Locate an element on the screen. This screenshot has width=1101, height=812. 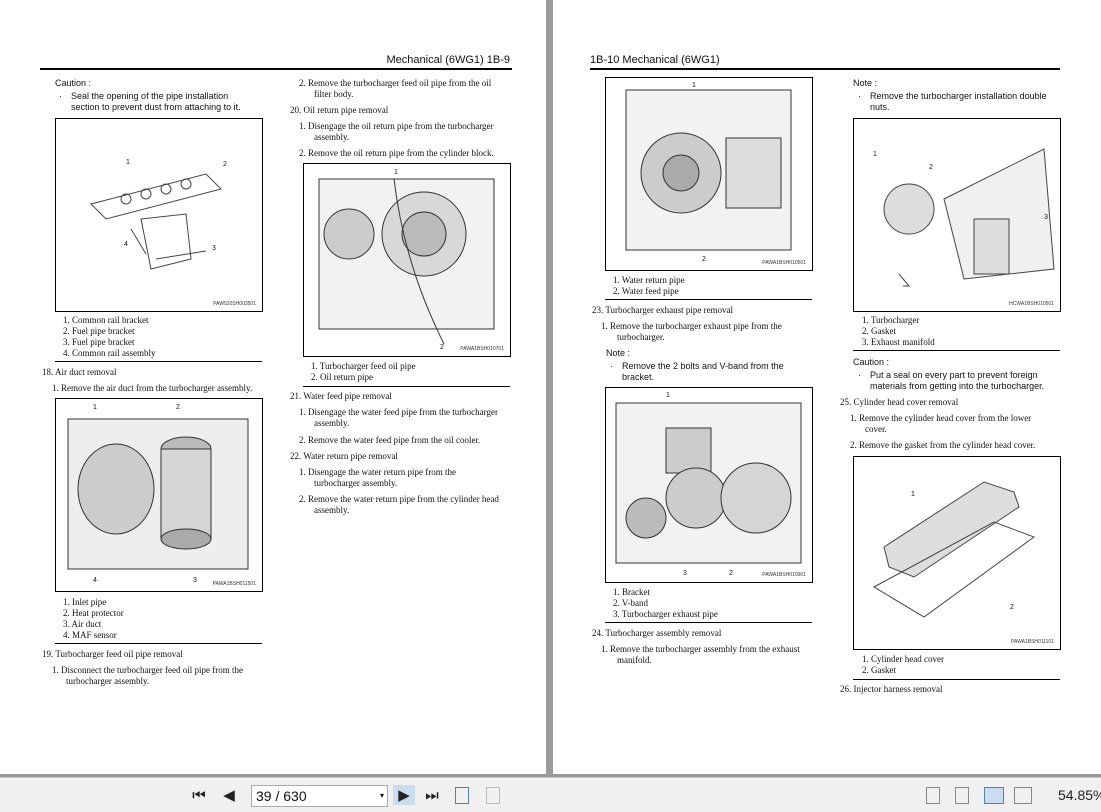
two-page-view-icon is located at coordinates (994, 795).